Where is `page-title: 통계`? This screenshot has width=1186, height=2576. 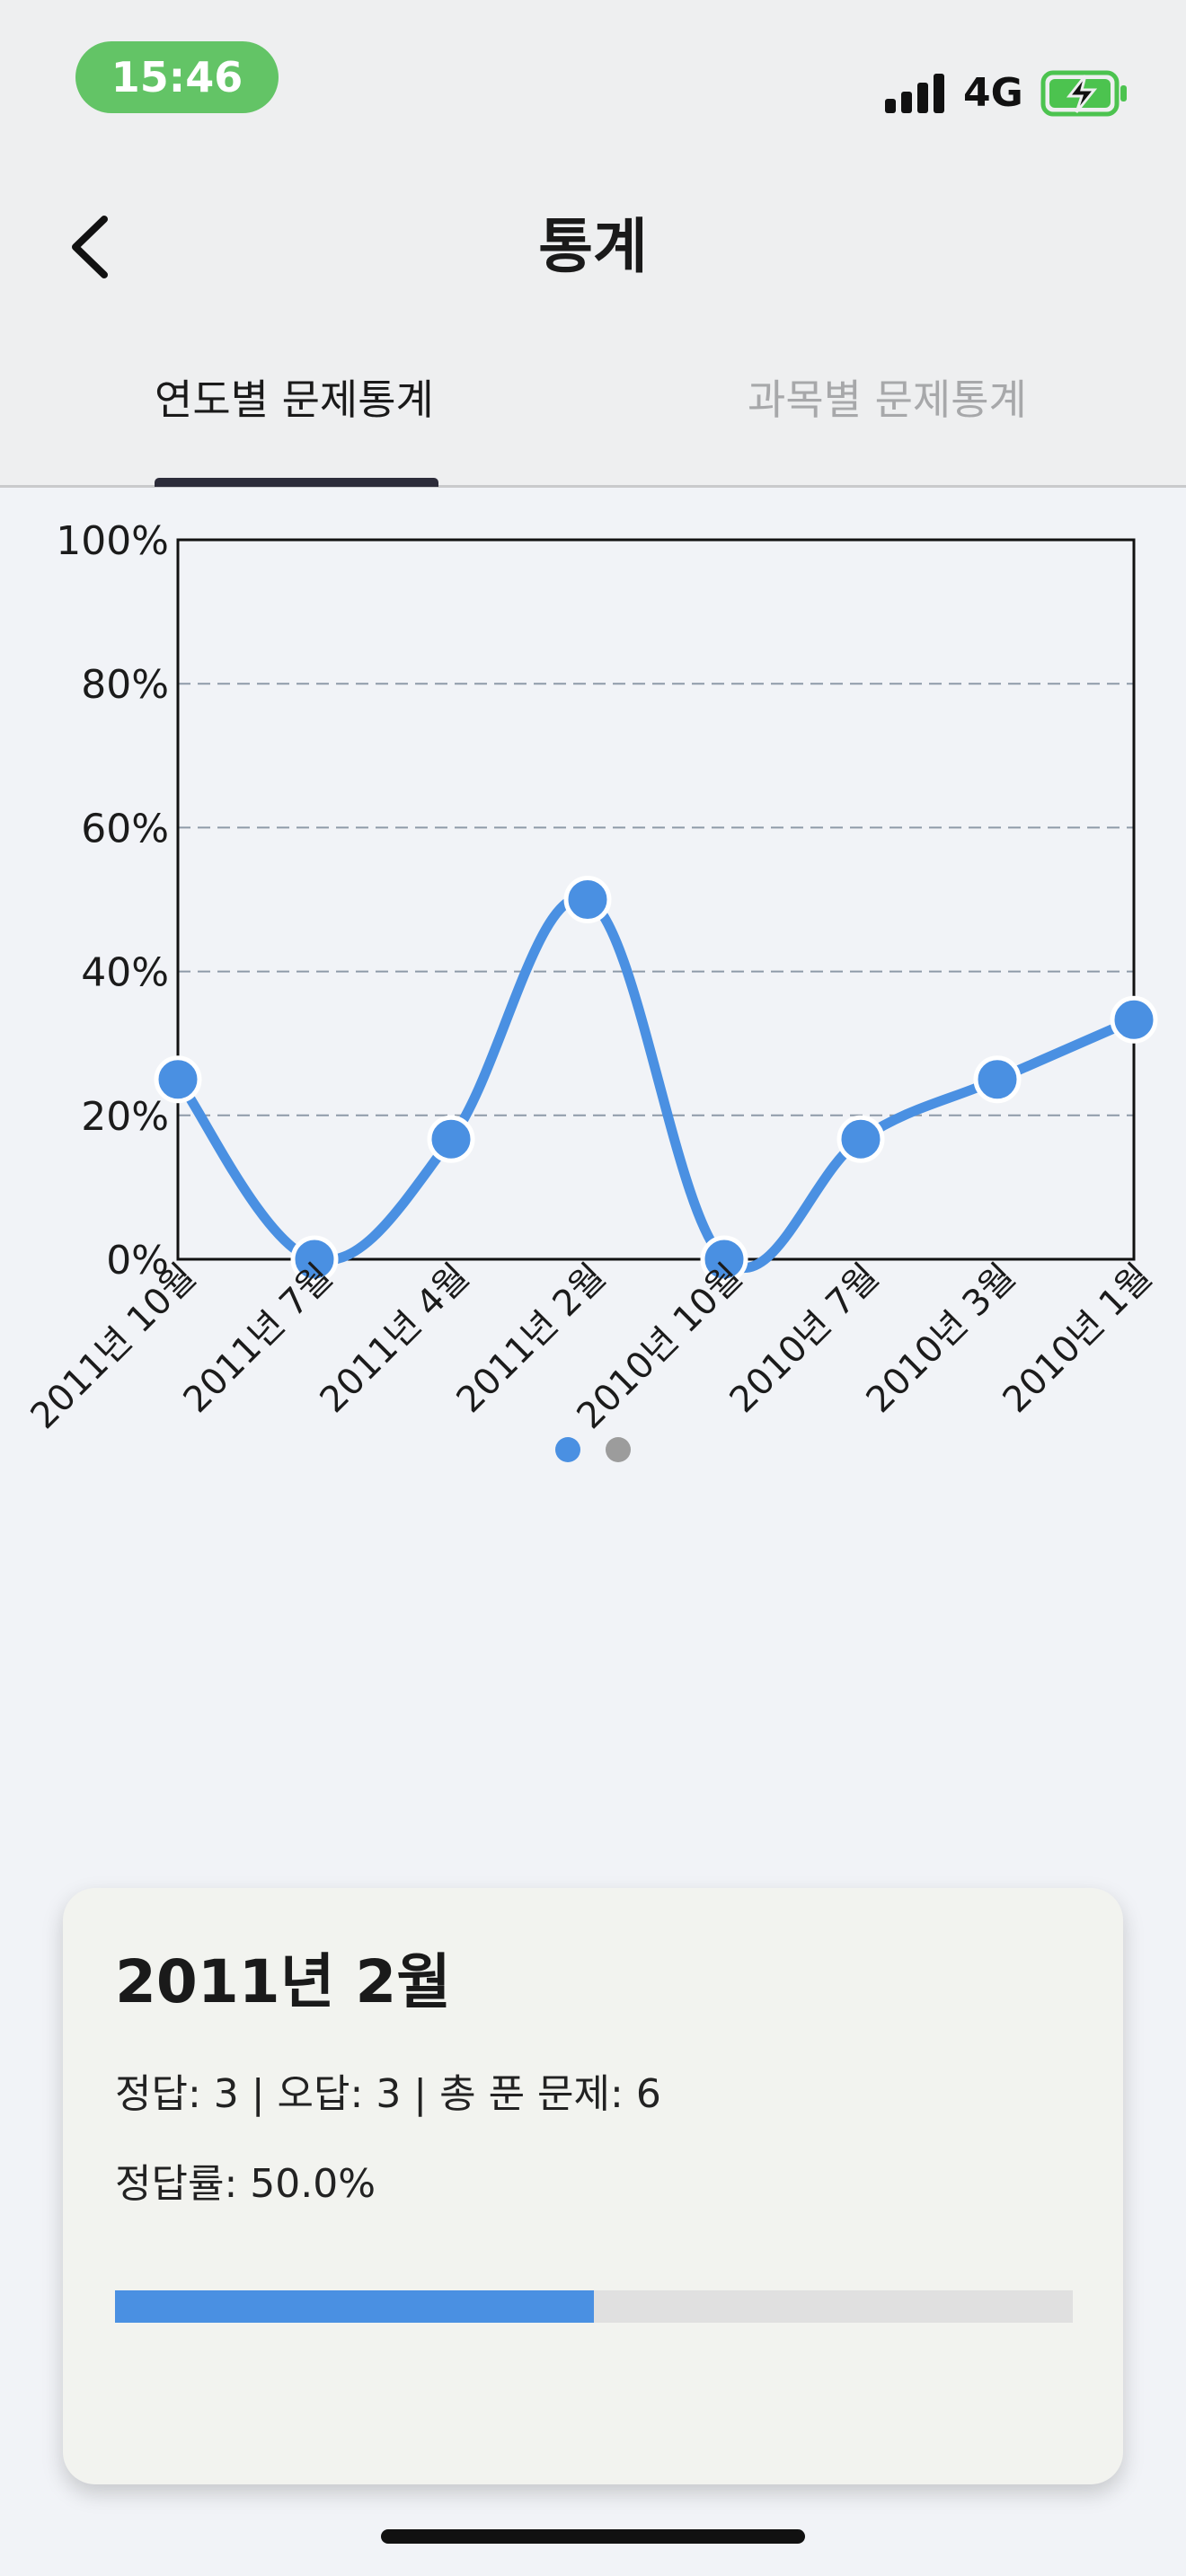 page-title: 통계 is located at coordinates (593, 247).